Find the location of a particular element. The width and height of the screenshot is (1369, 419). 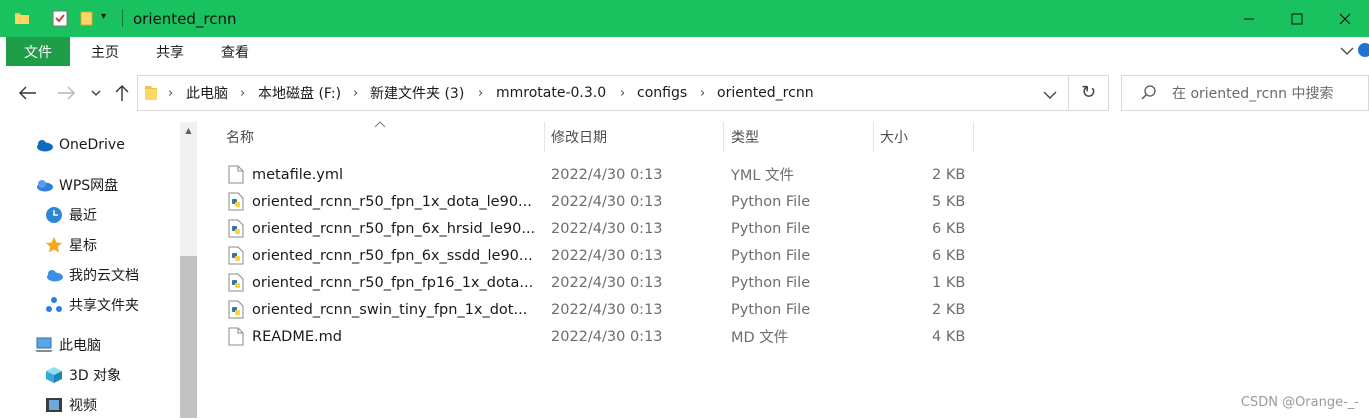

cube-icon is located at coordinates (54, 375).